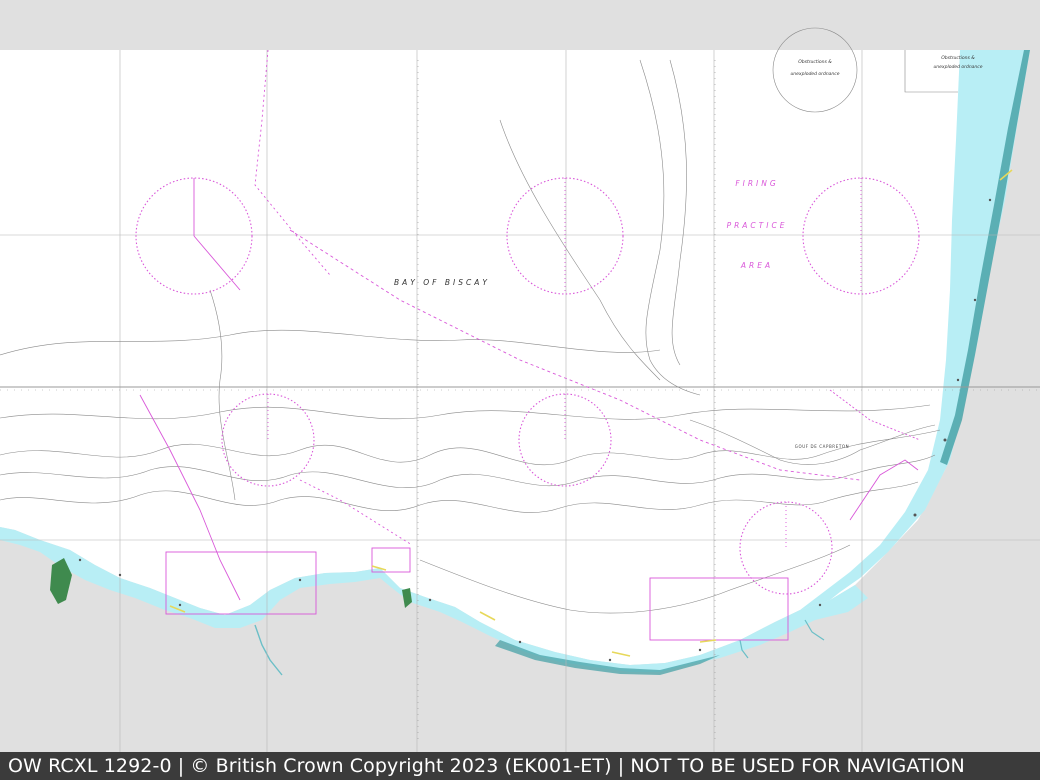 The height and width of the screenshot is (780, 1040). I want to click on obstructions-label-1-line-2: unexploded ordnance, so click(814, 74).